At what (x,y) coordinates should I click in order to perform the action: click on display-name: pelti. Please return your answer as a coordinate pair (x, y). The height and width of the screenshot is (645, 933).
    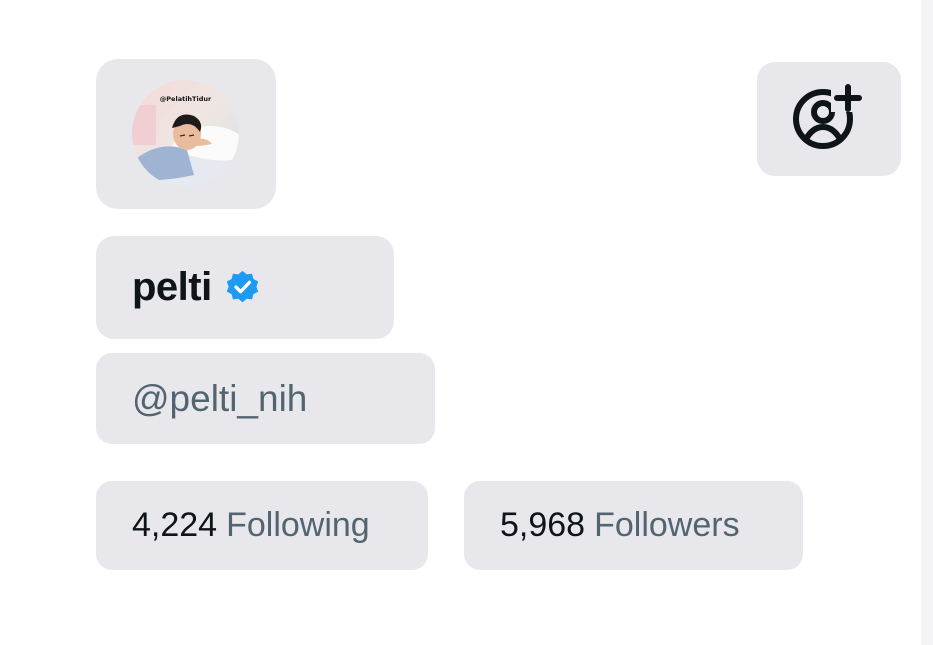
    Looking at the image, I should click on (172, 287).